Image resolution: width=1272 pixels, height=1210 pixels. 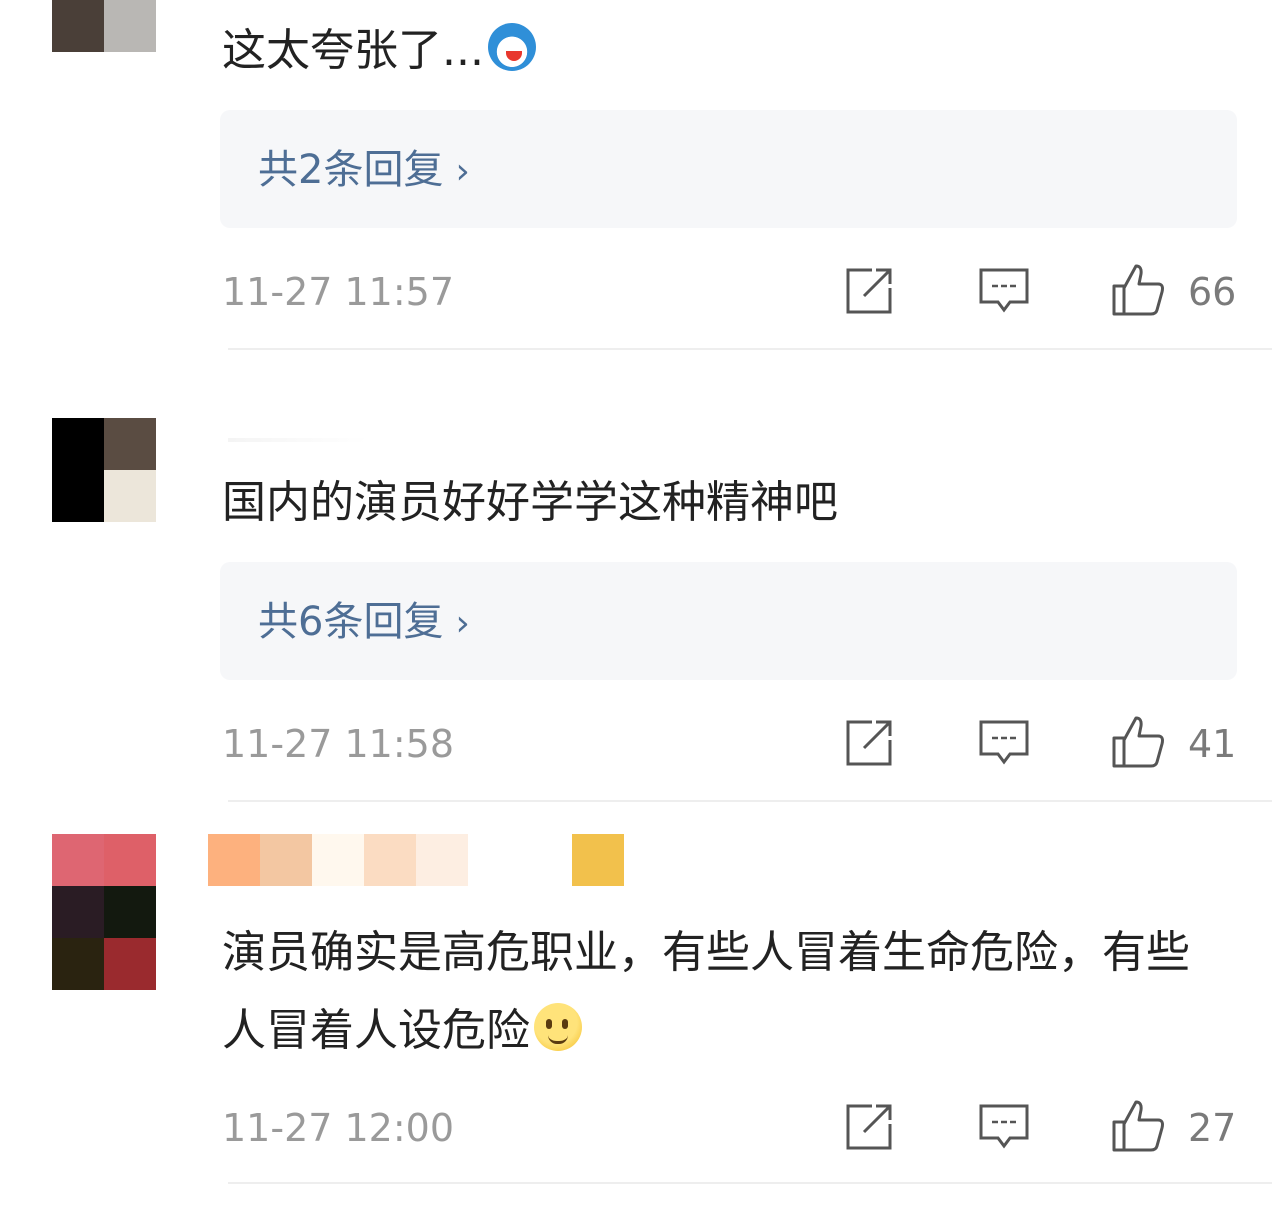 What do you see at coordinates (636, 744) in the screenshot?
I see `comment-meta-row: 11-27 11:58 41` at bounding box center [636, 744].